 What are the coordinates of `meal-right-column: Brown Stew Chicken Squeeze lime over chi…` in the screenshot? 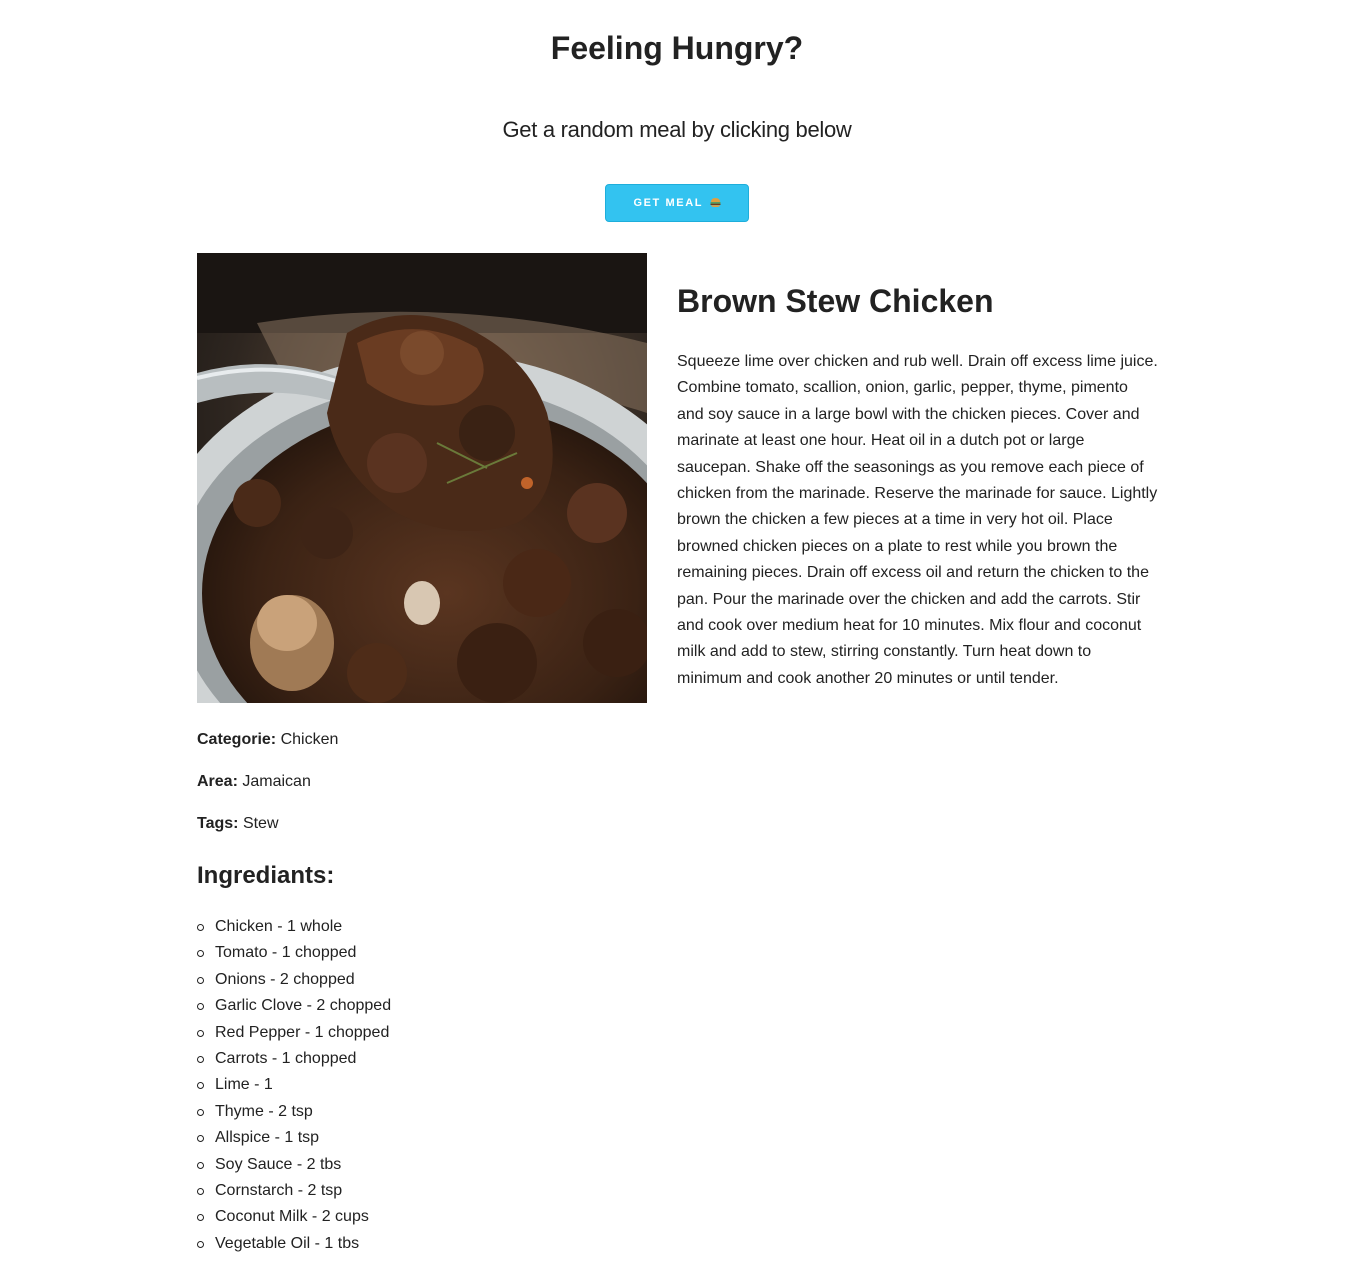 It's located at (918, 472).